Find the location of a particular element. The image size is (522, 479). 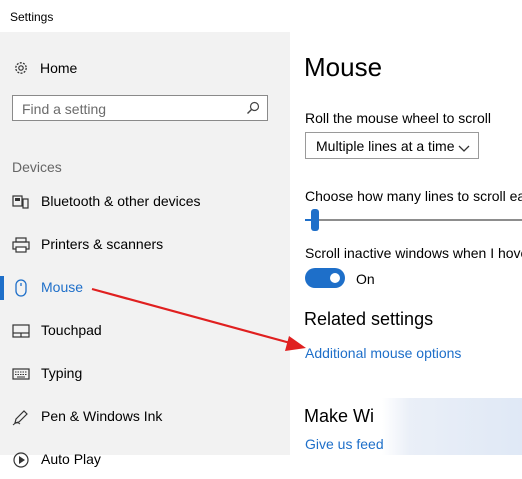

make-windows-better-heading: Make Wi is located at coordinates (339, 416).